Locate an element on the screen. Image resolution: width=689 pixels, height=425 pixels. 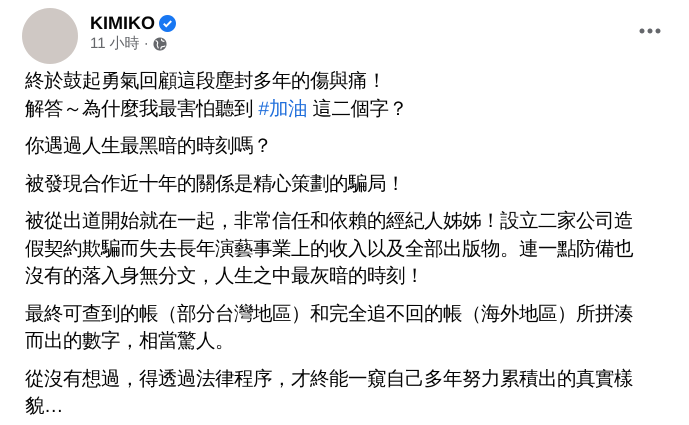
post-paragraph: 你遇過人生最黑暗的時刻嗎？ is located at coordinates (149, 146).